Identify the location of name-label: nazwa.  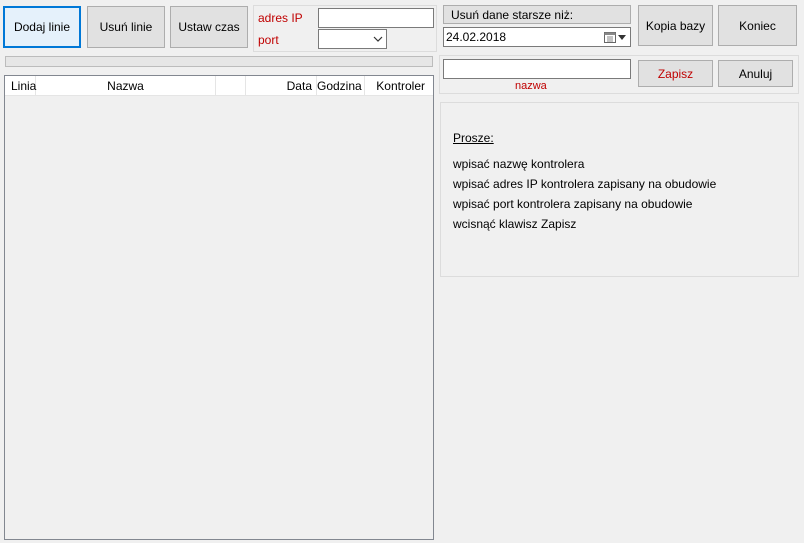
(531, 86).